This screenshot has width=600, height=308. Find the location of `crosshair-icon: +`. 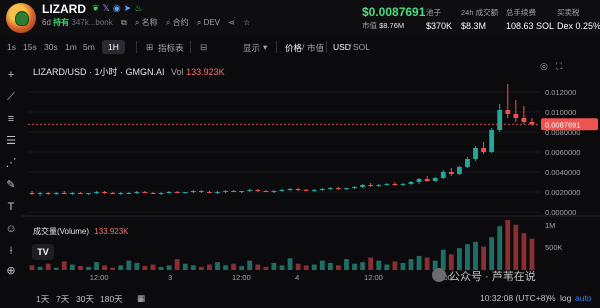

crosshair-icon: + is located at coordinates (11, 75).